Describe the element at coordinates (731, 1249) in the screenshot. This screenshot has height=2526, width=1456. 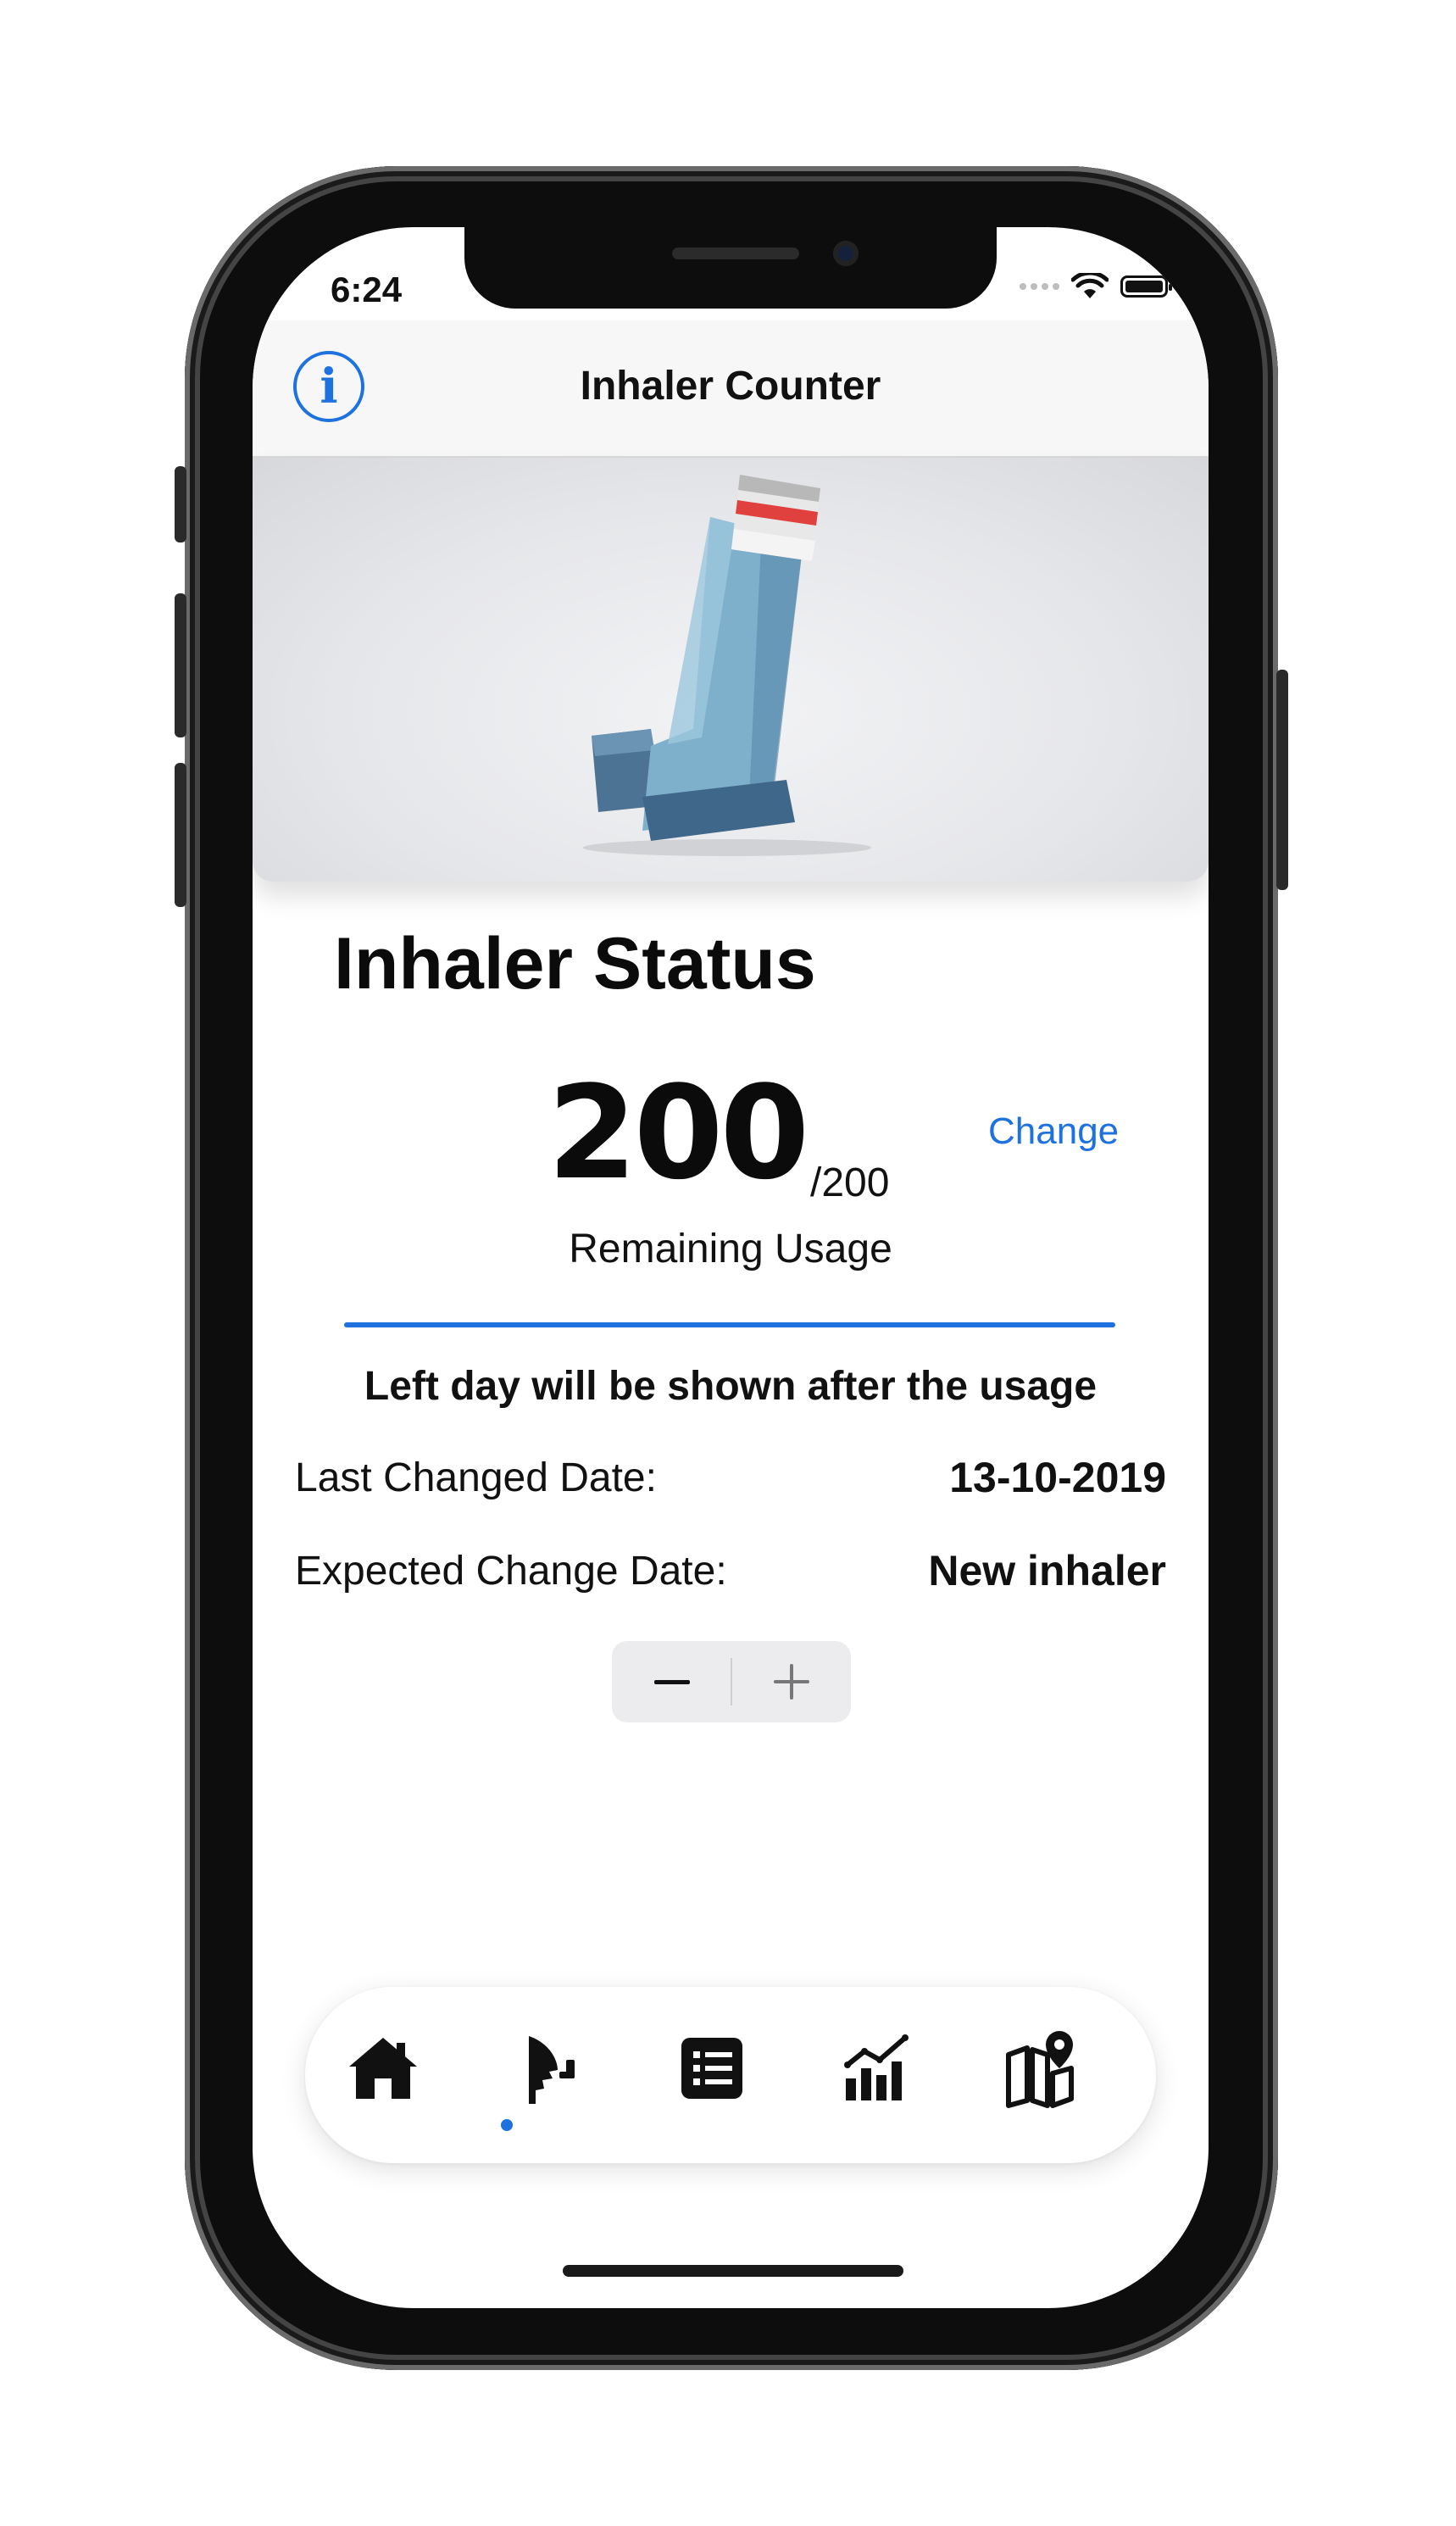
I see `remaining-label: Remaining Usage` at that location.